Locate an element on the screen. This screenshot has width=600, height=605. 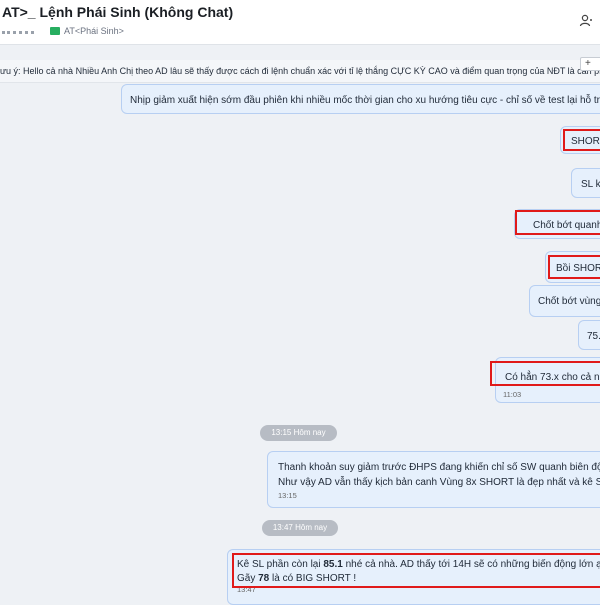
message-bubble: SL kế is located at coordinates (585, 183).